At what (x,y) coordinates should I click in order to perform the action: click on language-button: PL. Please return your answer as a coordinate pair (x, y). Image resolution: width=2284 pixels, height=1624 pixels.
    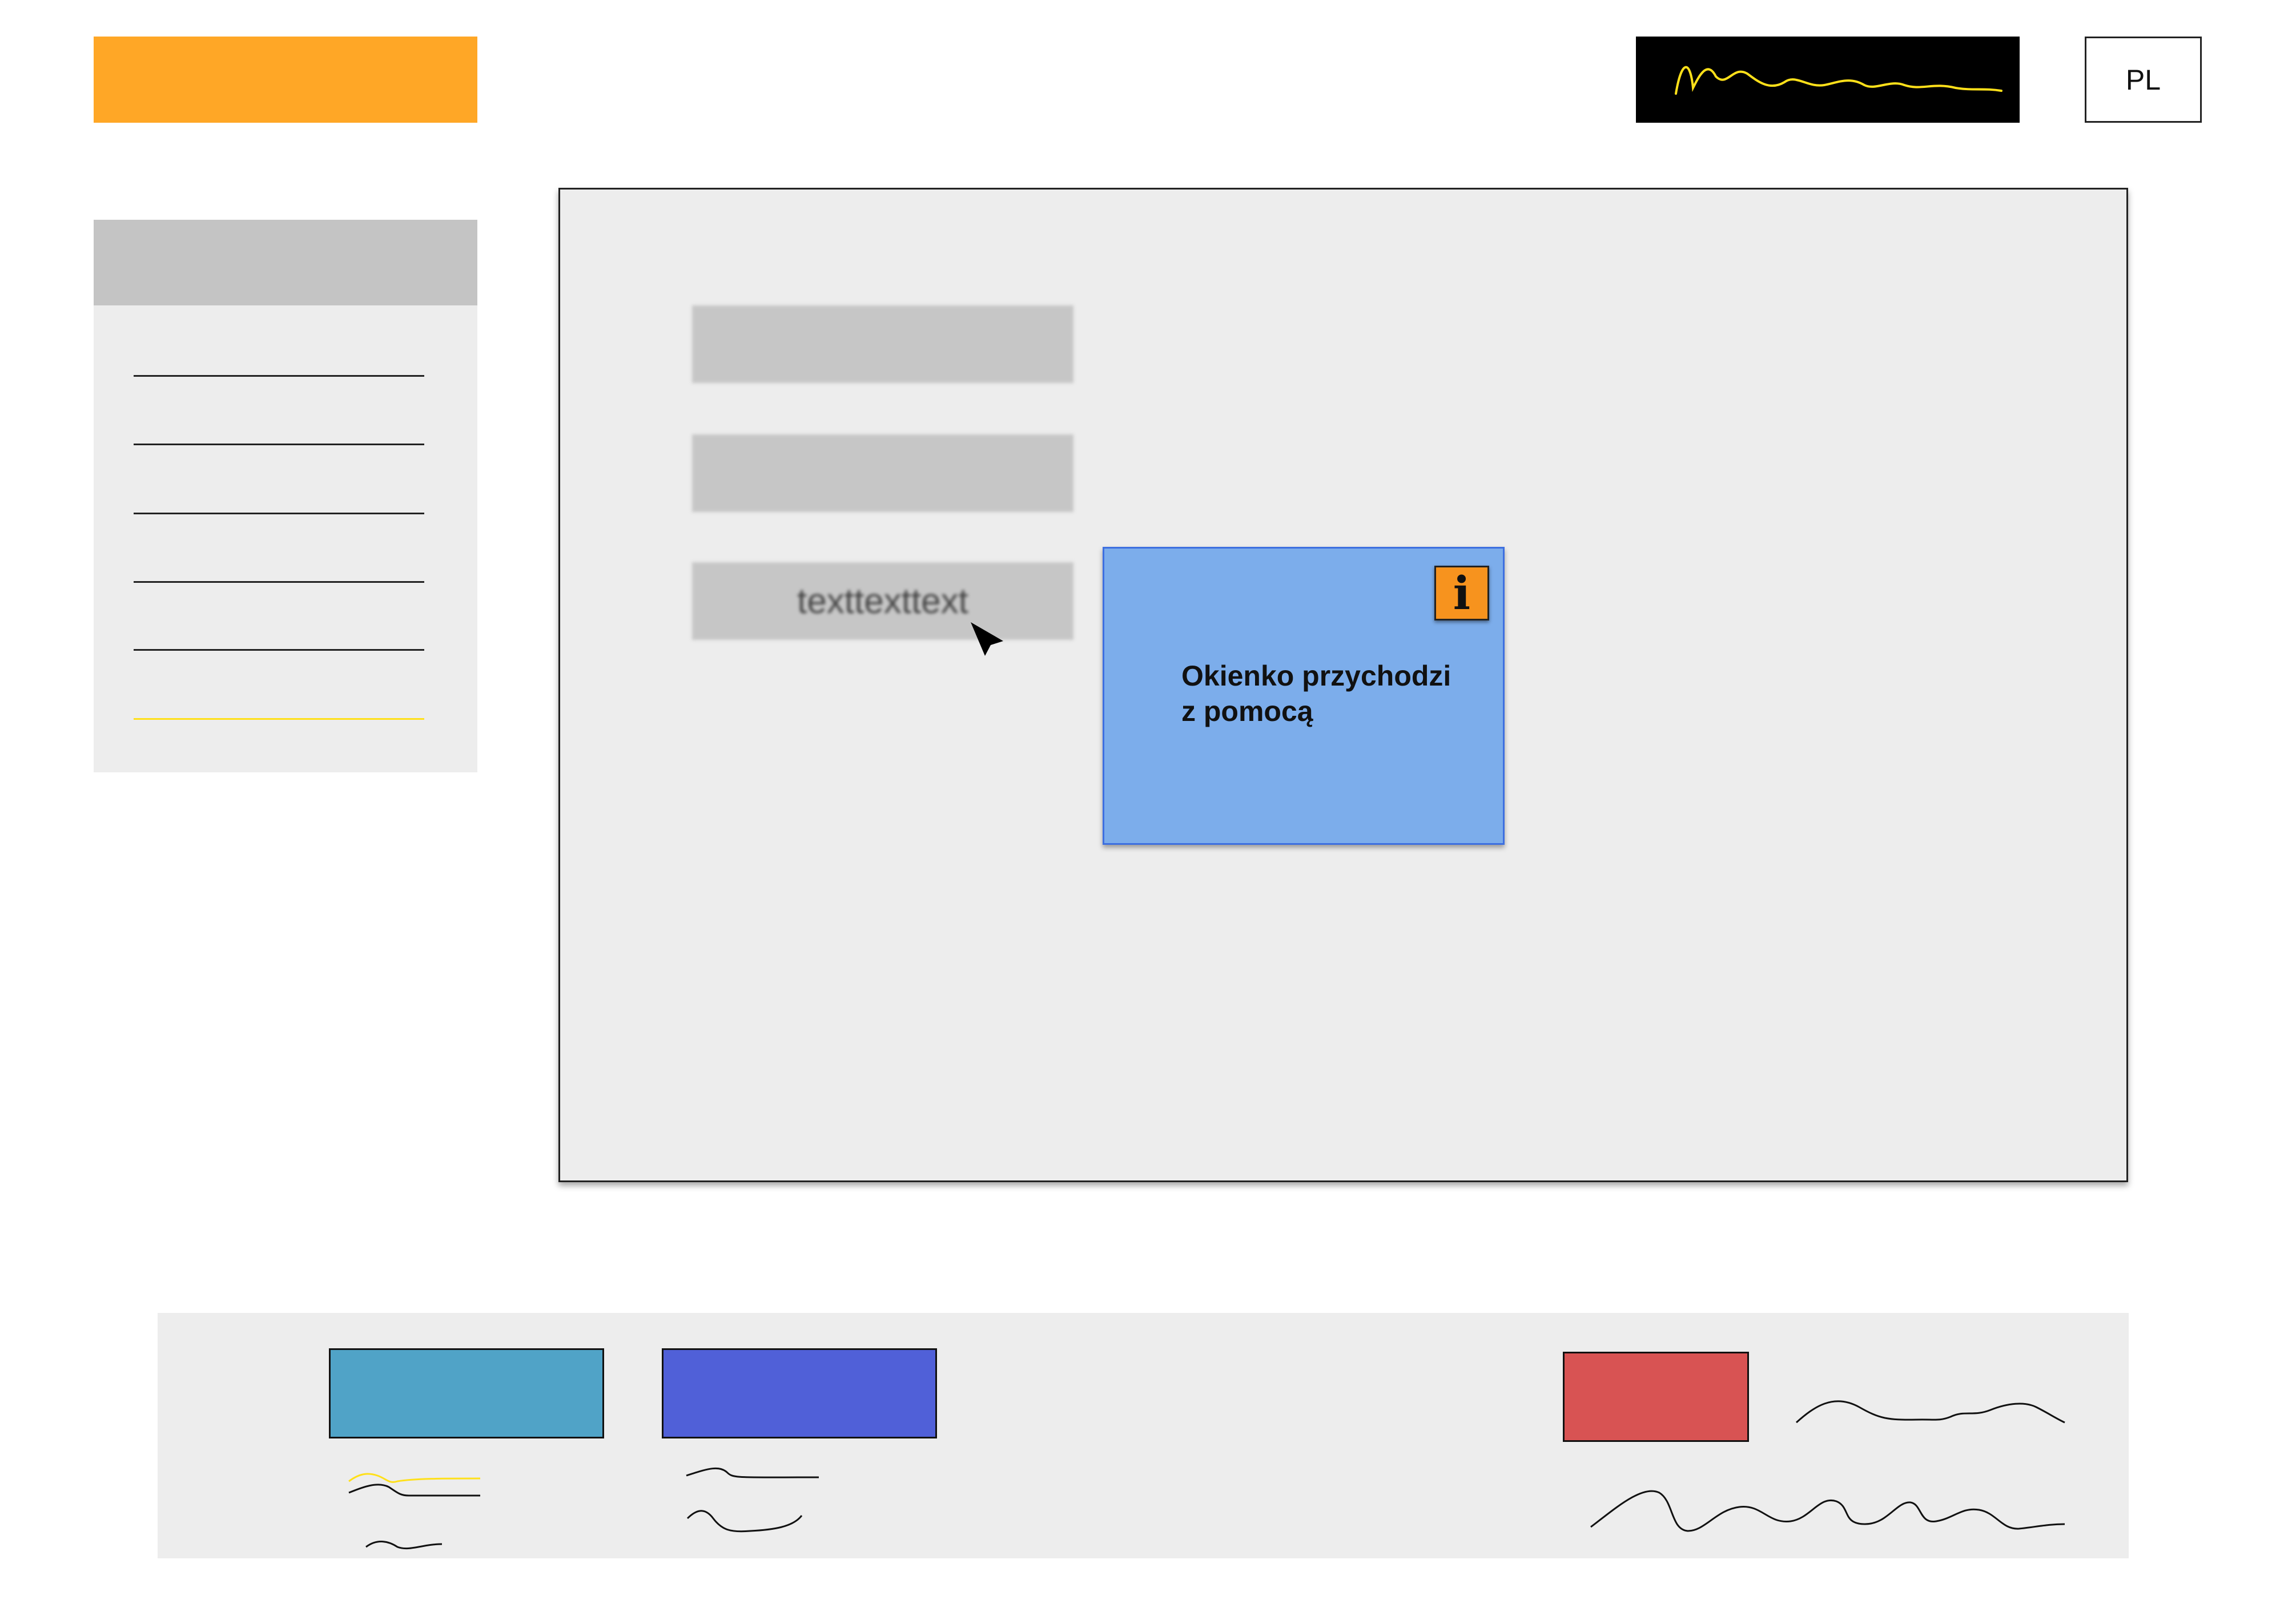
    Looking at the image, I should click on (2143, 80).